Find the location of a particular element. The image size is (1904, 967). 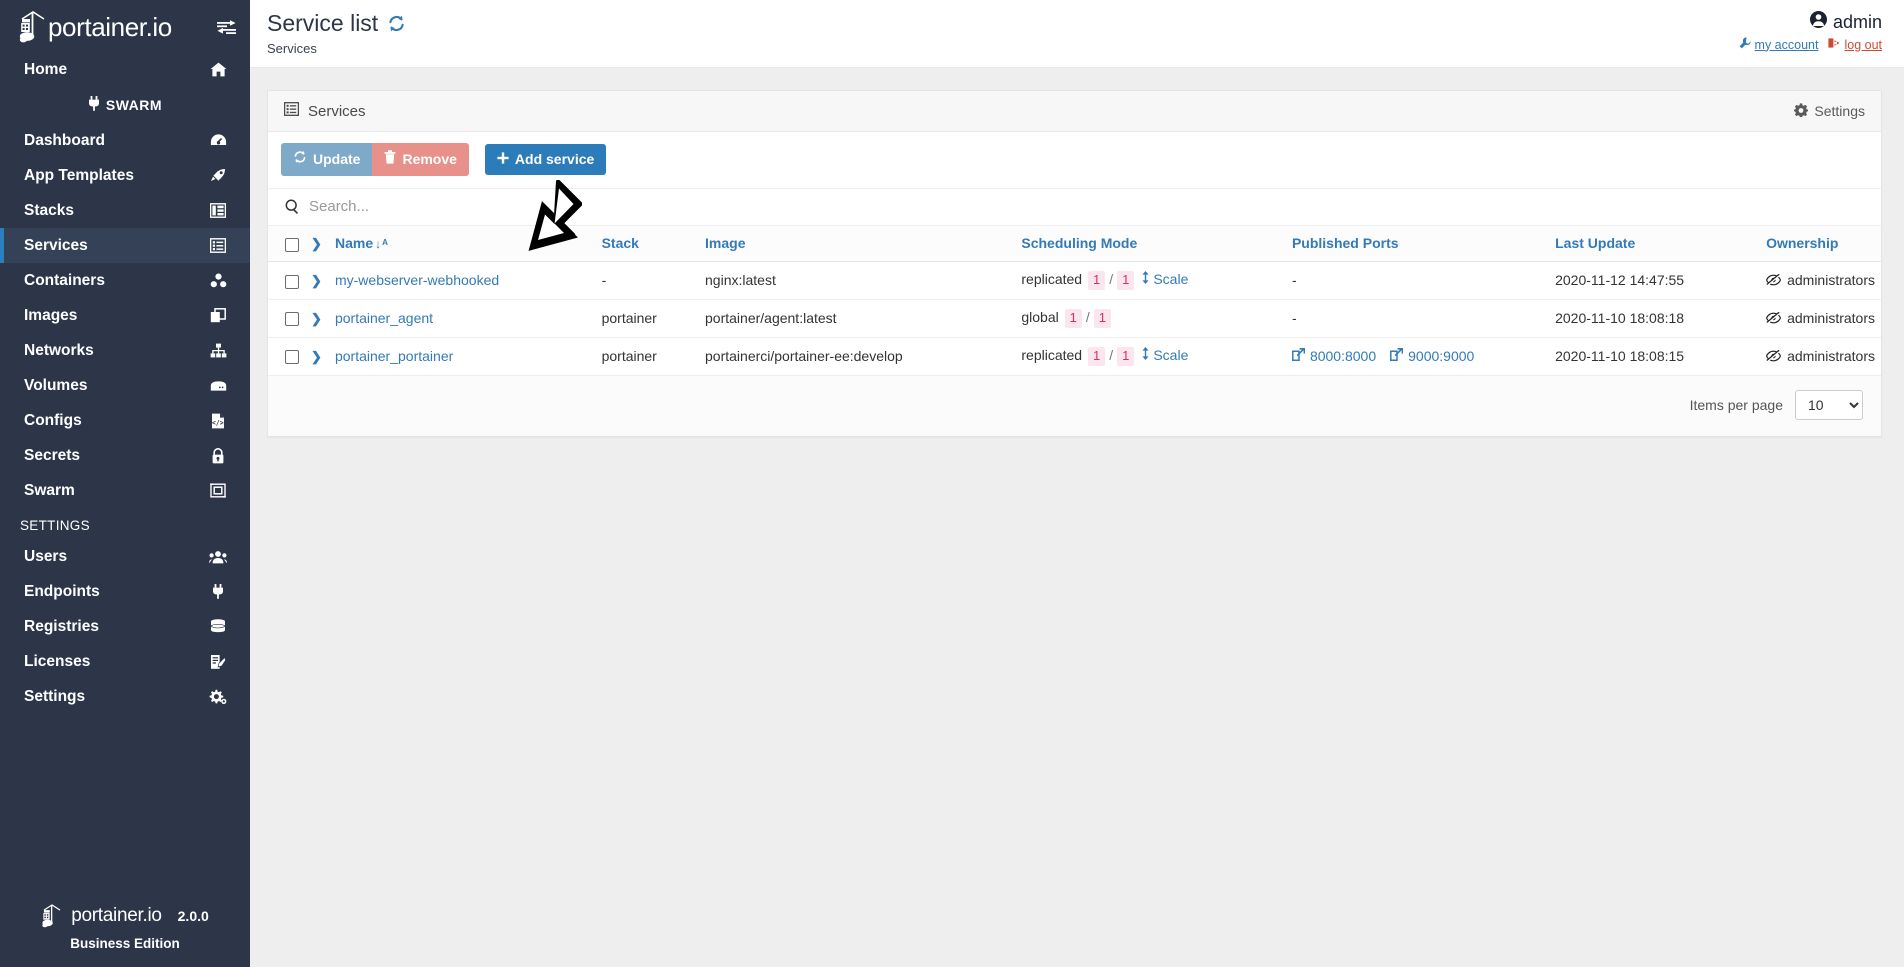

panel-settings-button: Settings is located at coordinates (1829, 111).